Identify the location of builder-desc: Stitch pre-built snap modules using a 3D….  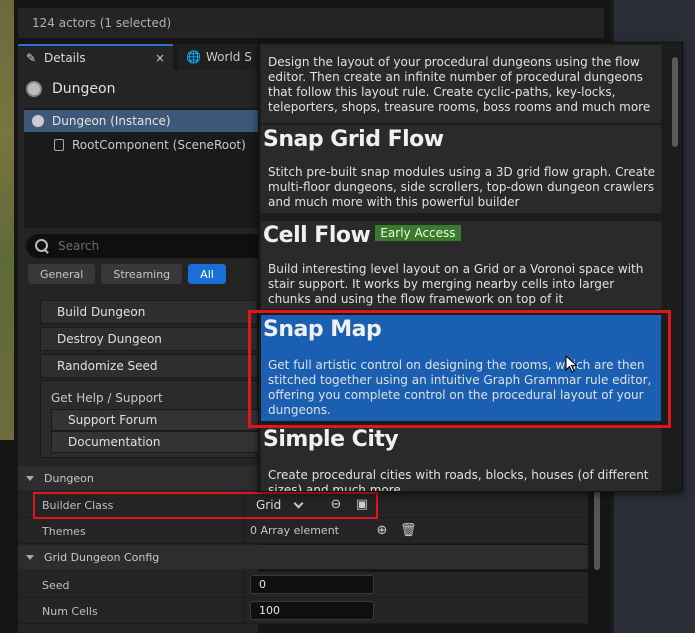
(462, 187).